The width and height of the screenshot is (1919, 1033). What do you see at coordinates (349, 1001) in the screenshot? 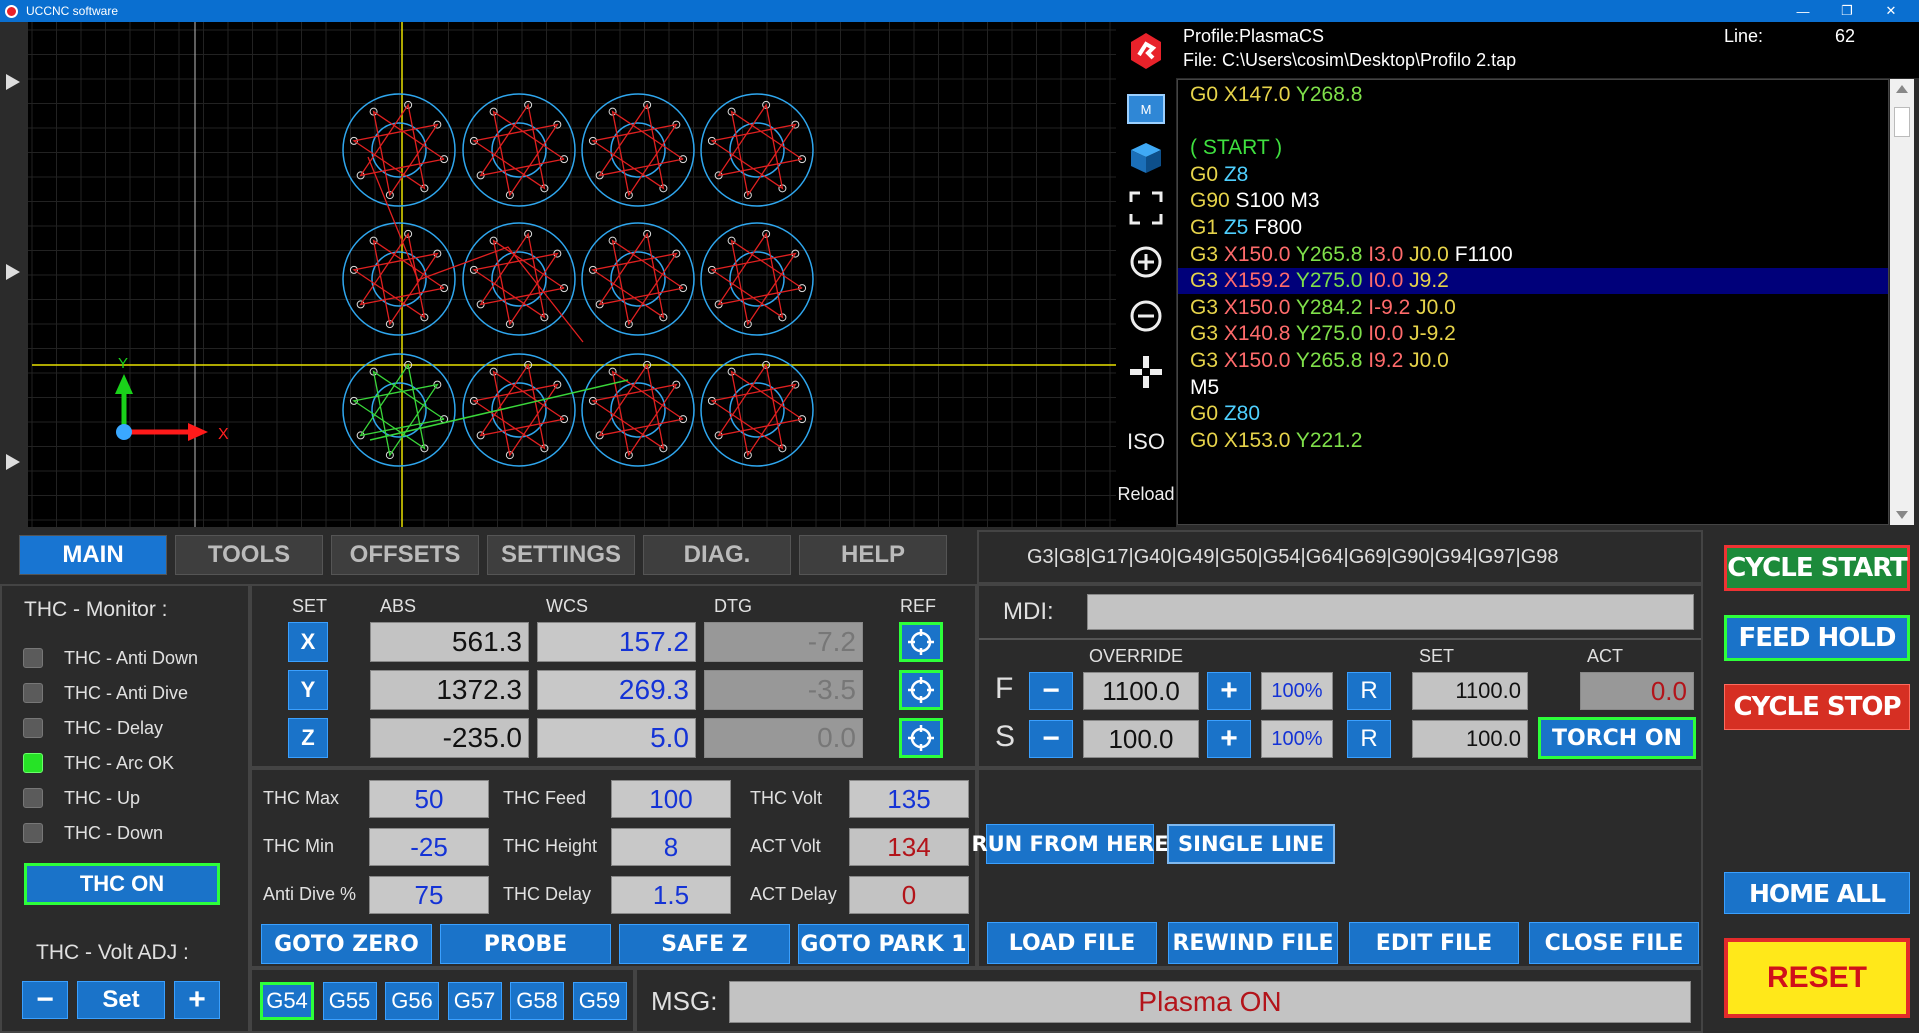
I see `wcs-g55-button: G55` at bounding box center [349, 1001].